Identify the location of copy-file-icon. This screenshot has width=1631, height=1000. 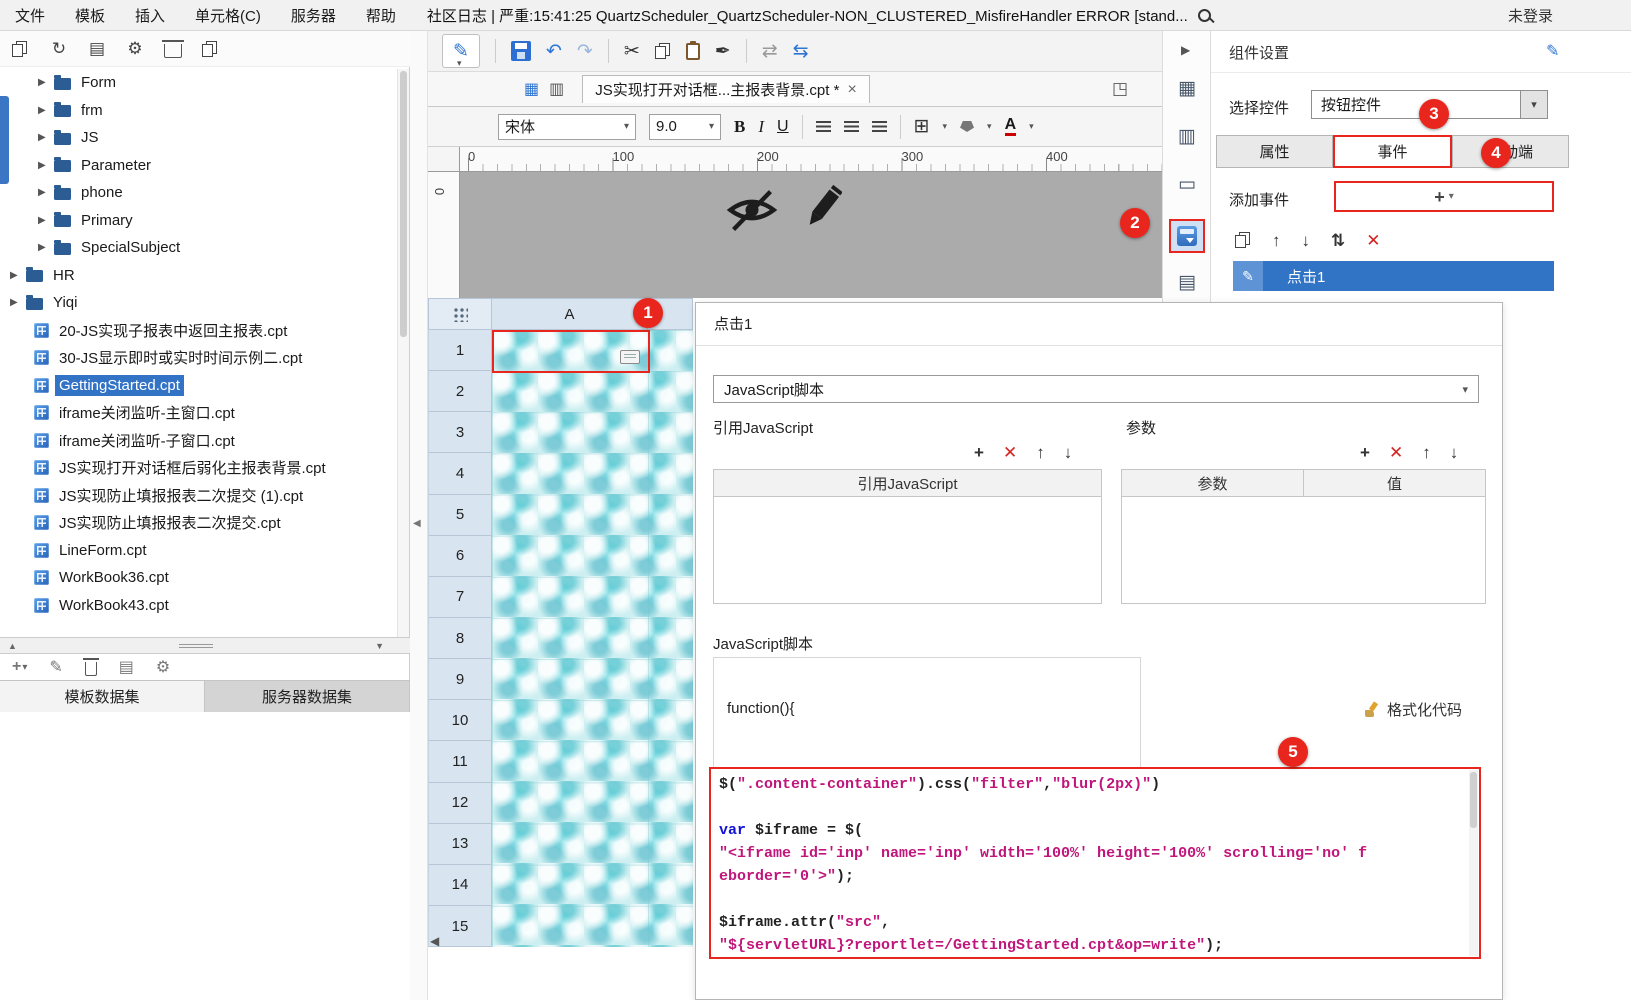
(211, 48).